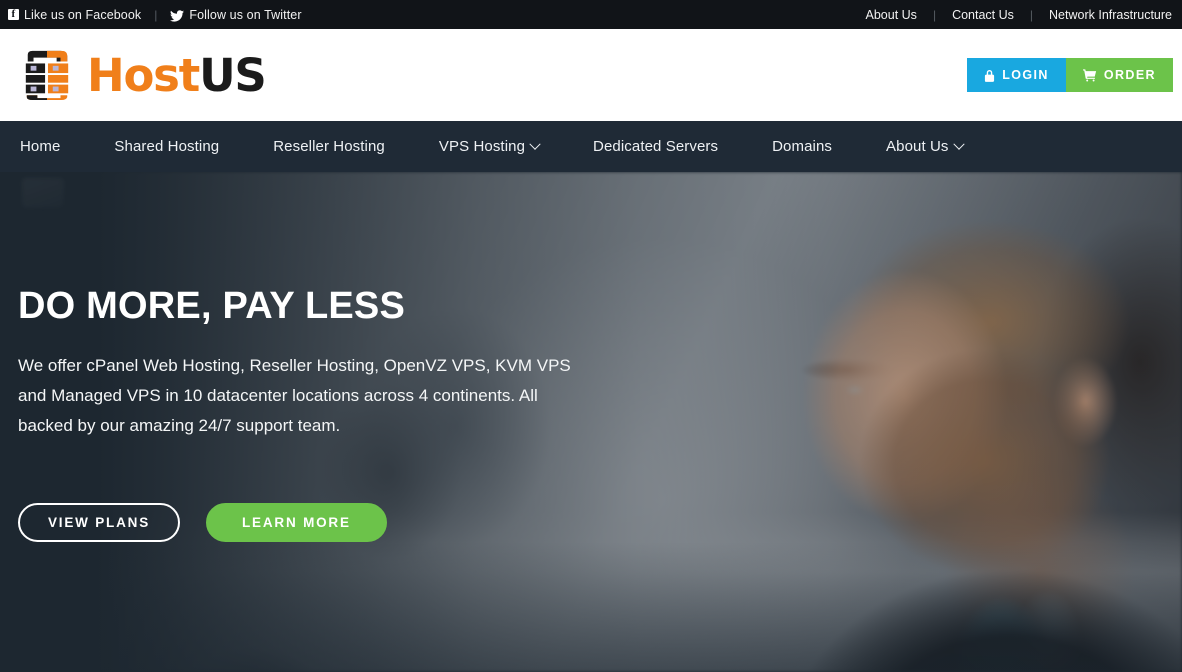  Describe the element at coordinates (296, 522) in the screenshot. I see `learn-more-button: LEARN MORE` at that location.